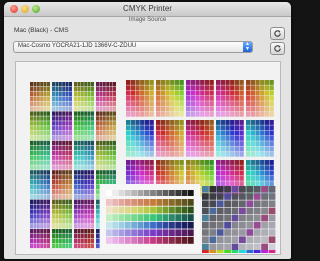 The width and height of the screenshot is (320, 261). I want to click on chevron-updown-icon: ▲ ▼, so click(247, 47).